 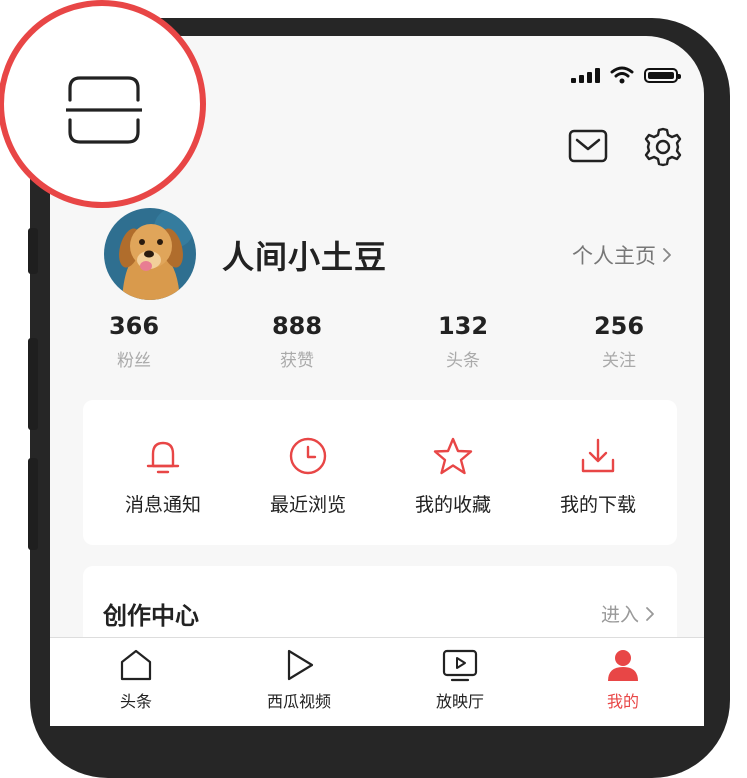 What do you see at coordinates (134, 361) in the screenshot?
I see `stat-label: 粉丝` at bounding box center [134, 361].